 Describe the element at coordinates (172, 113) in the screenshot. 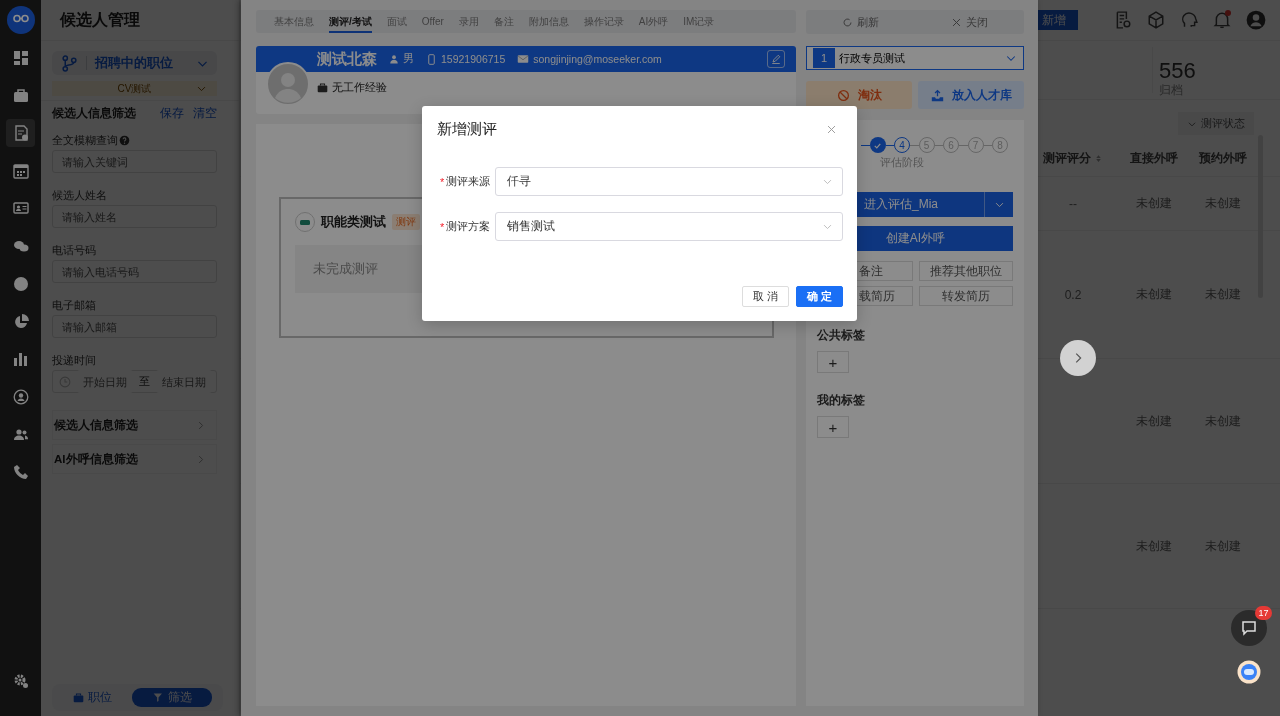

I see `text-link: 保存` at that location.